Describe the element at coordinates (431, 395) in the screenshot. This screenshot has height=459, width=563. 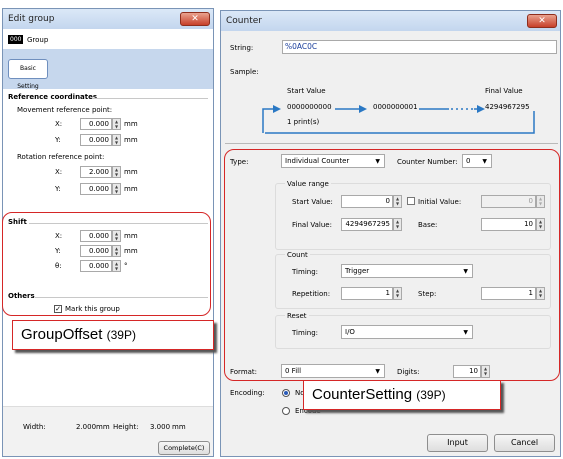
I see `counter-setting-pages: (39P)` at that location.